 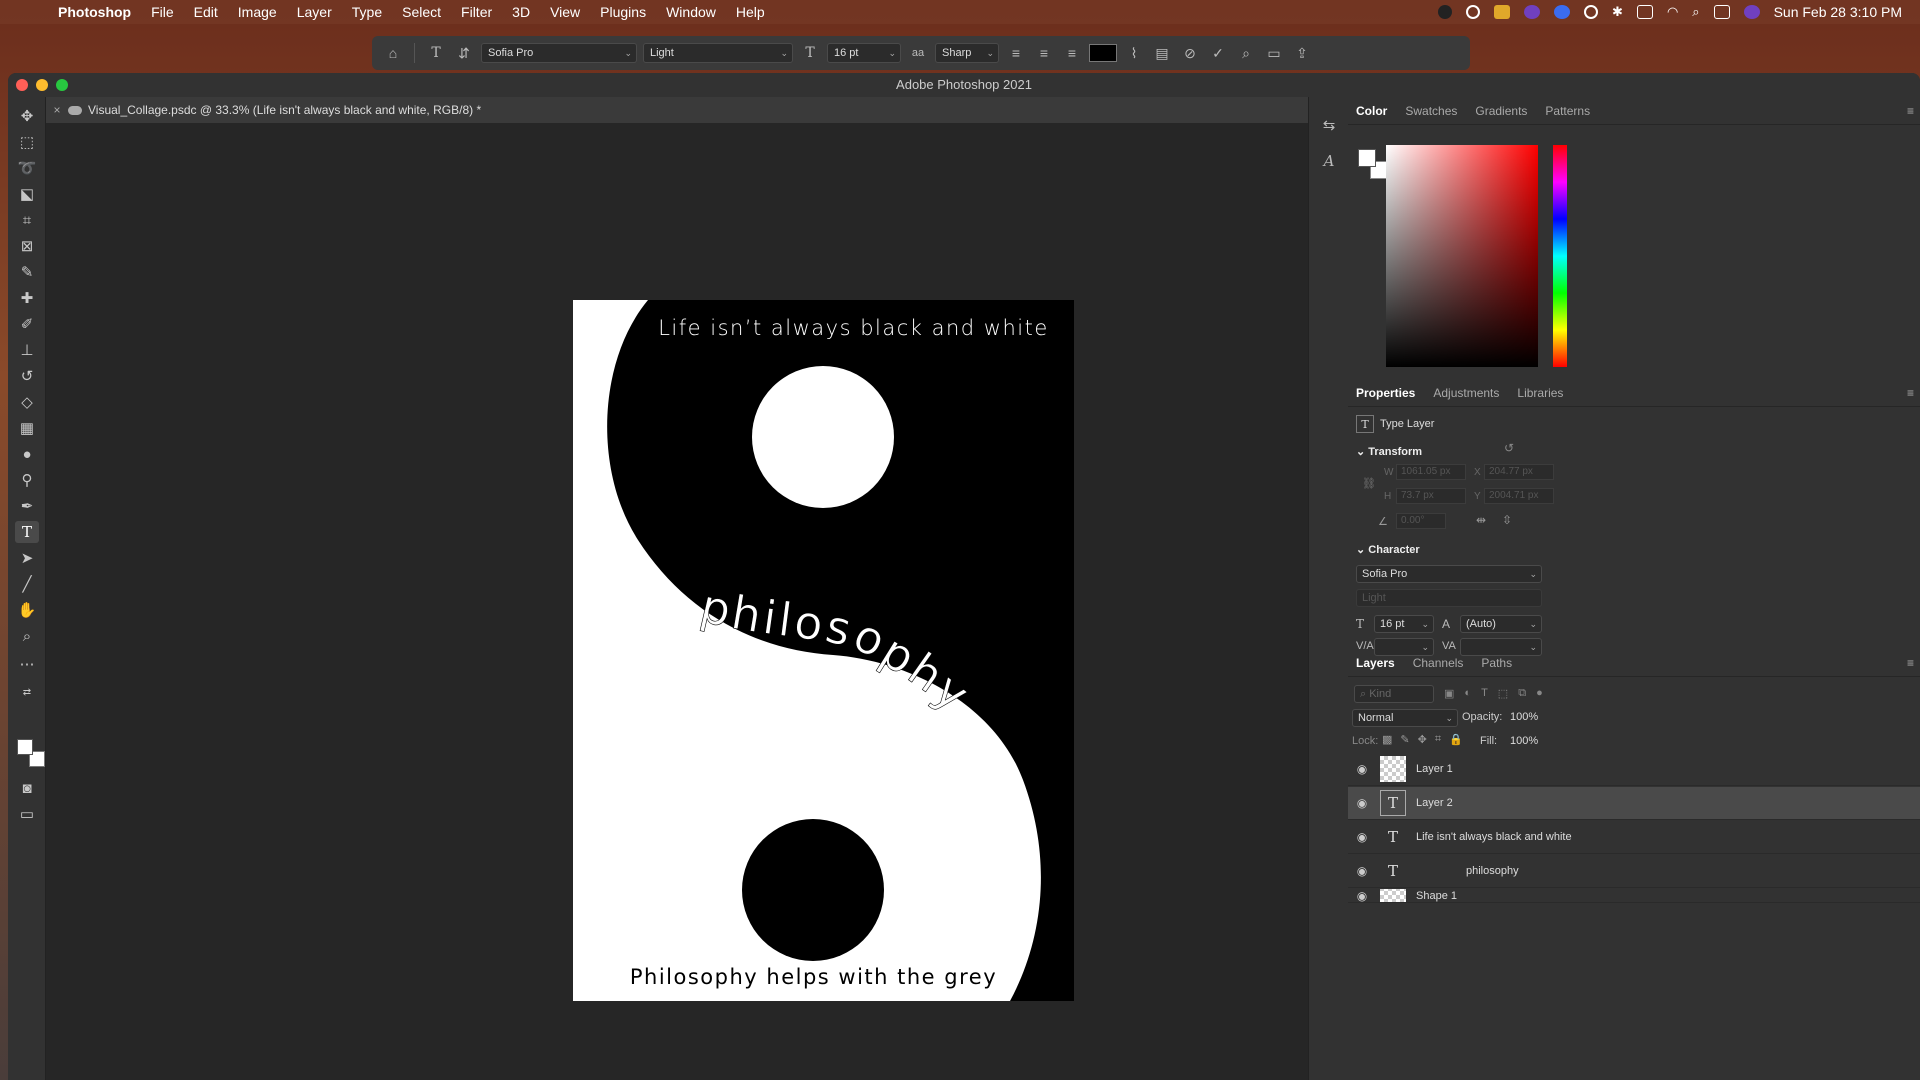 What do you see at coordinates (1445, 12) in the screenshot?
I see `record-icon` at bounding box center [1445, 12].